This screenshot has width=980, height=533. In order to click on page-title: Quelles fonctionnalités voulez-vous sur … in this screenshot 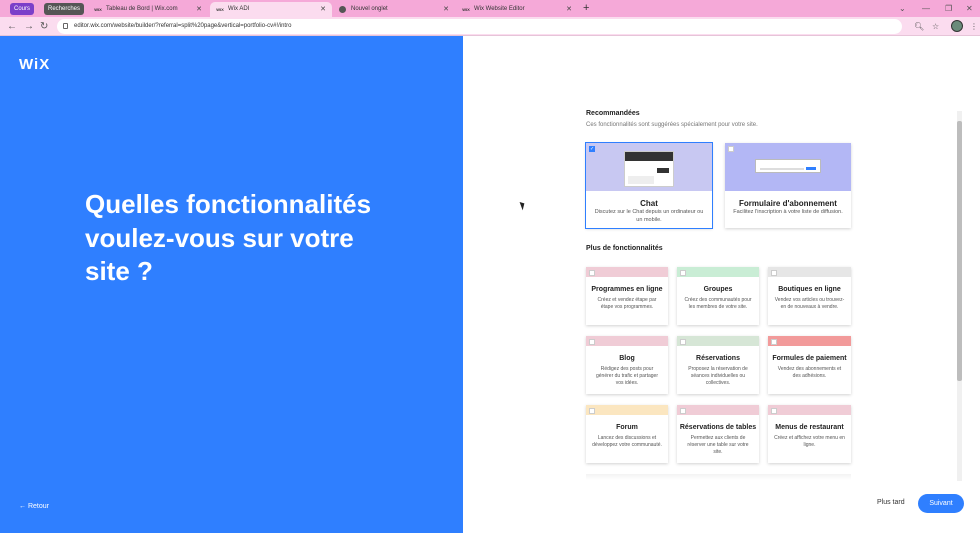, I will do `click(228, 237)`.